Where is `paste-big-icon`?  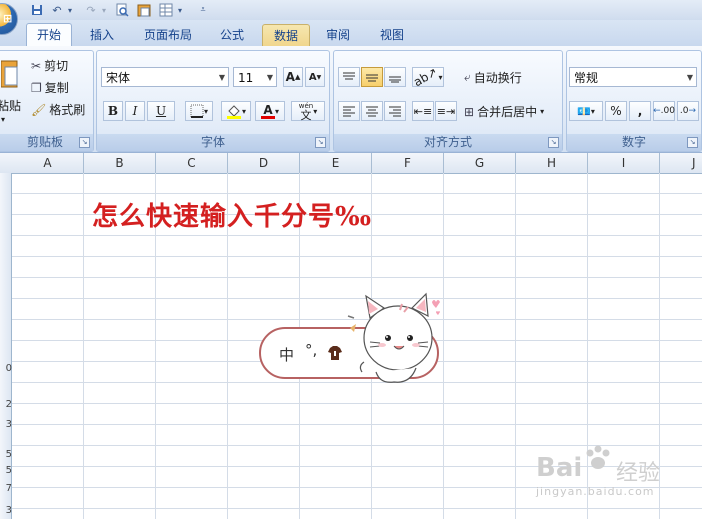 paste-big-icon is located at coordinates (9, 75).